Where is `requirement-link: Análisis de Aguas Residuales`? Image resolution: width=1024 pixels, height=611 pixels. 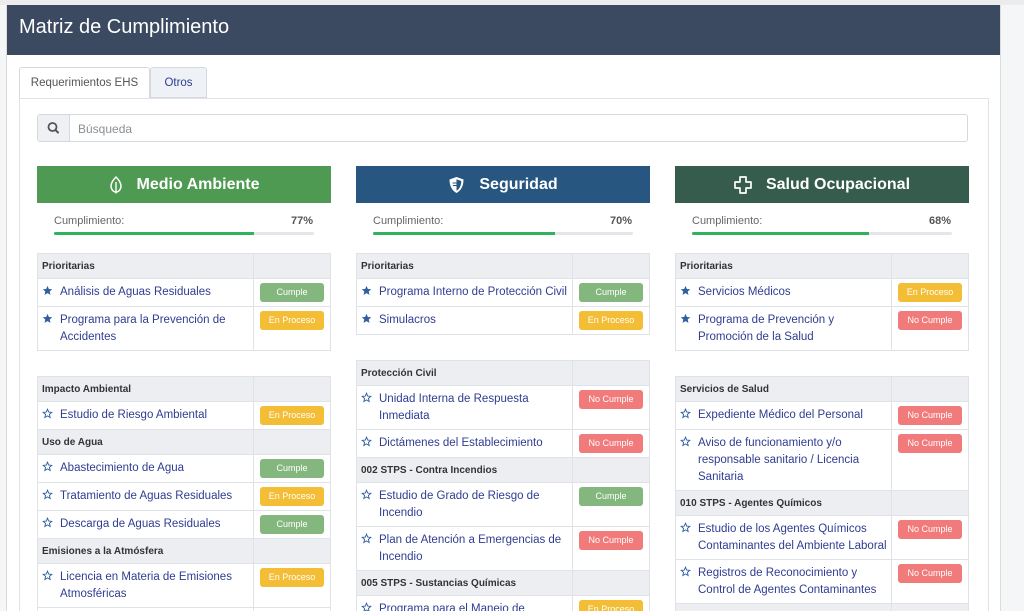 requirement-link: Análisis de Aguas Residuales is located at coordinates (135, 292).